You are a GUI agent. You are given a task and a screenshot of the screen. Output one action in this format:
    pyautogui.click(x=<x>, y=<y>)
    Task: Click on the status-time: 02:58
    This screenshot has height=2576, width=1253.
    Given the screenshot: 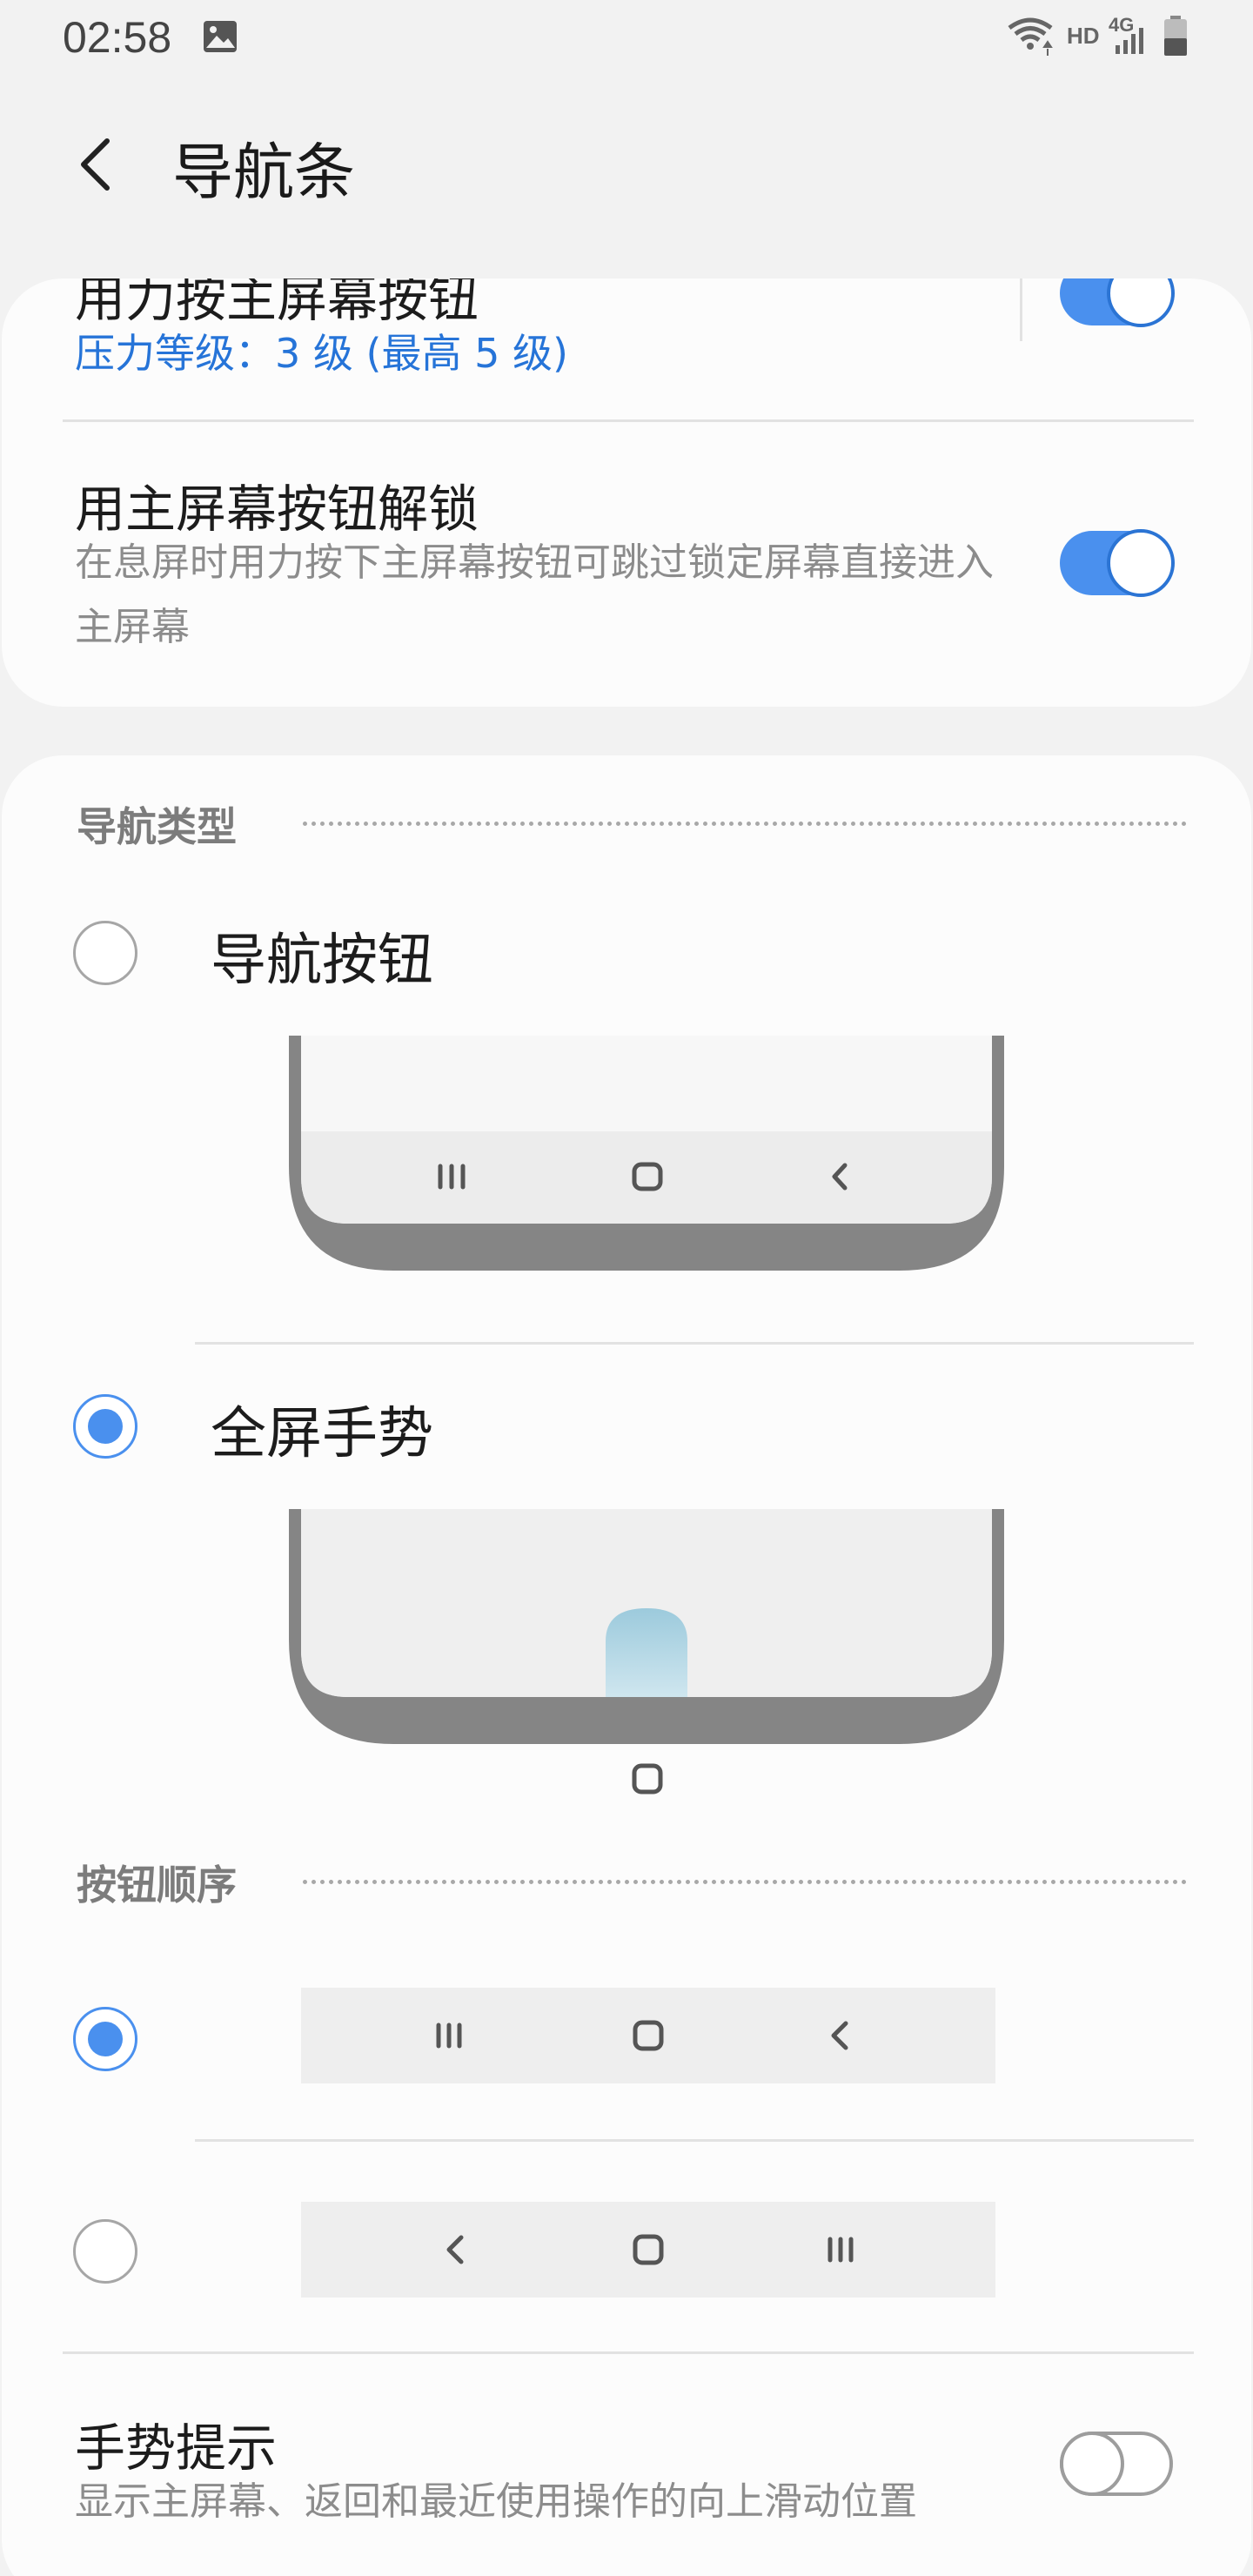 What is the action you would take?
    pyautogui.click(x=118, y=37)
    